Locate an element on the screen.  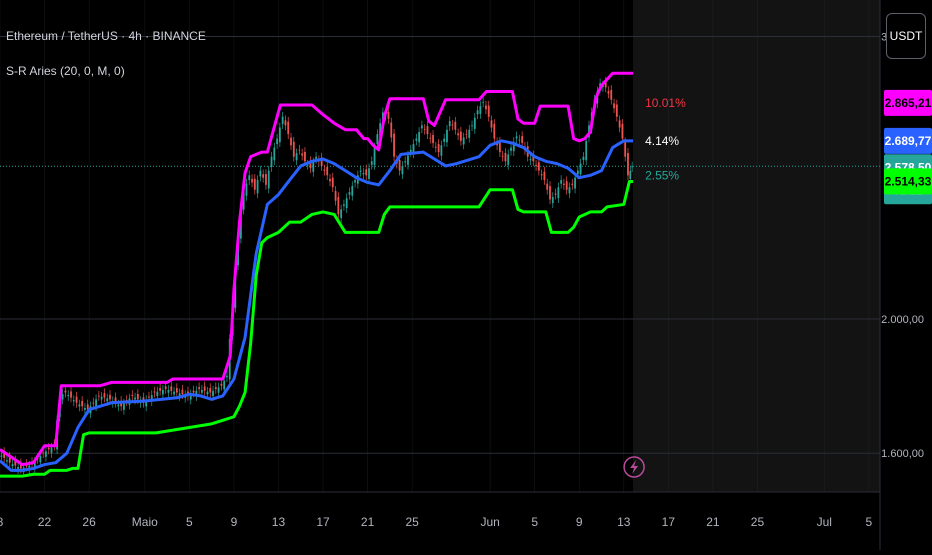
percent-label: 10.01% is located at coordinates (665, 103).